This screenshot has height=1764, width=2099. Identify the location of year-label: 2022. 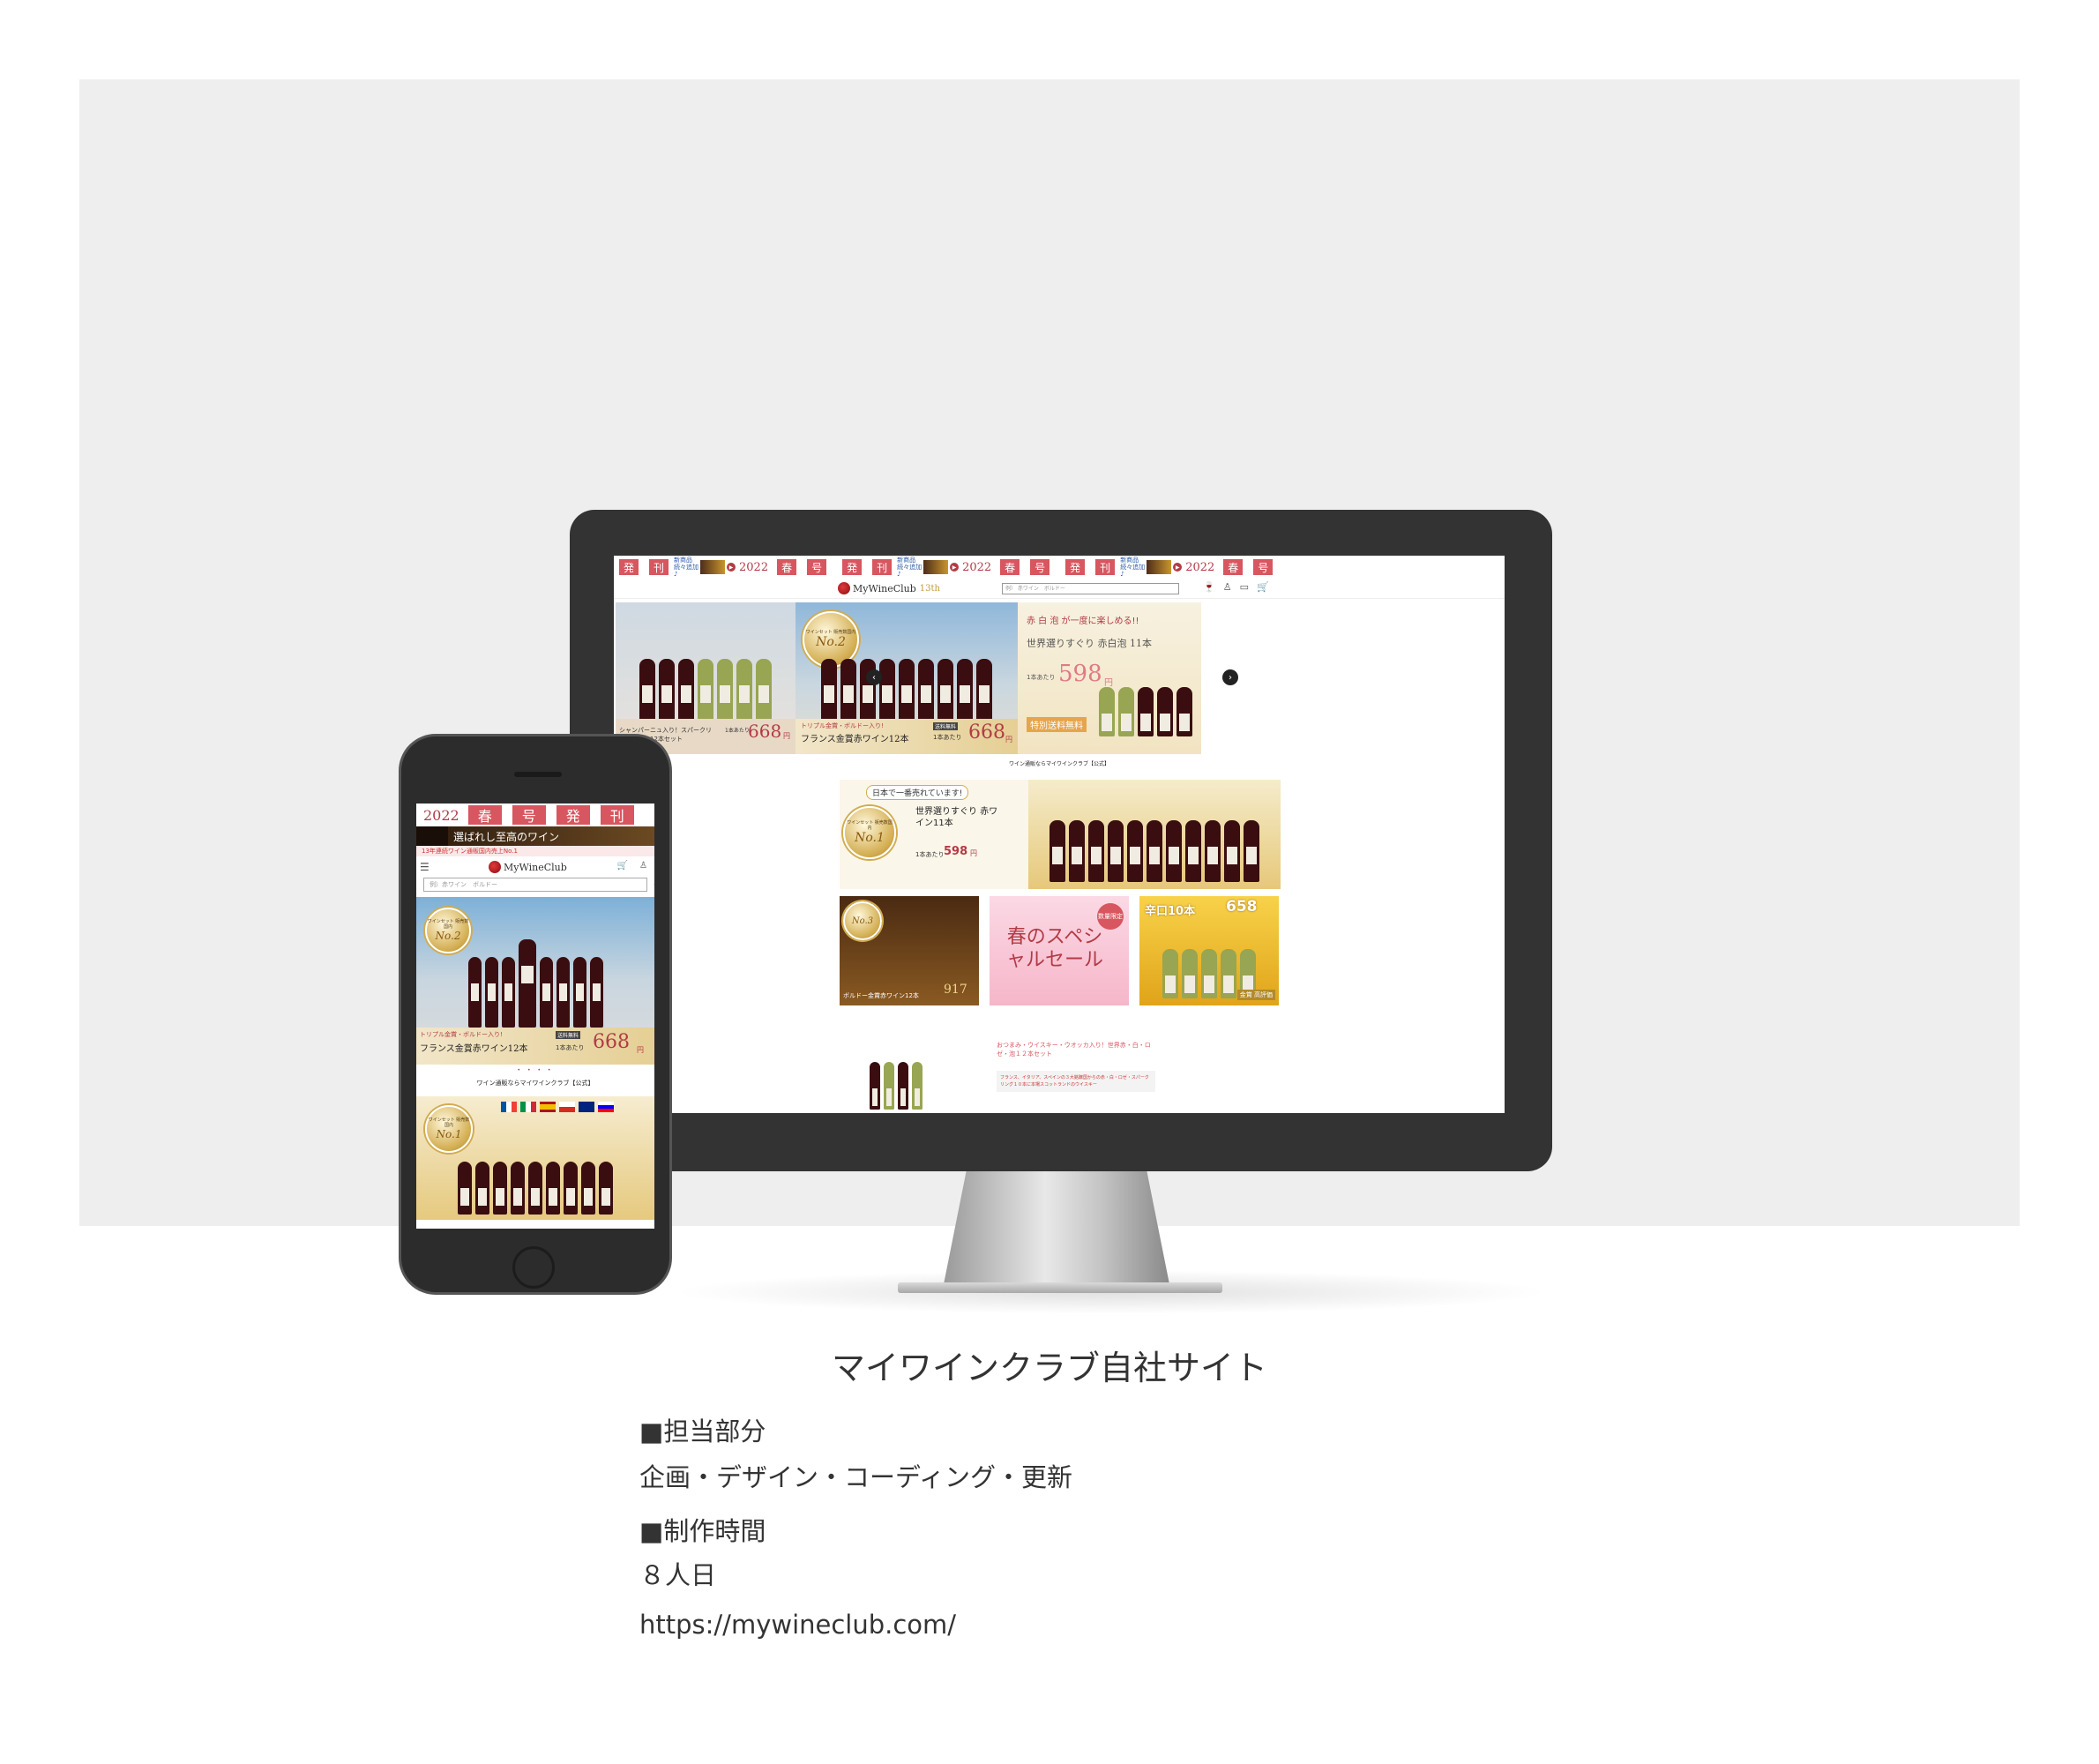
(754, 567).